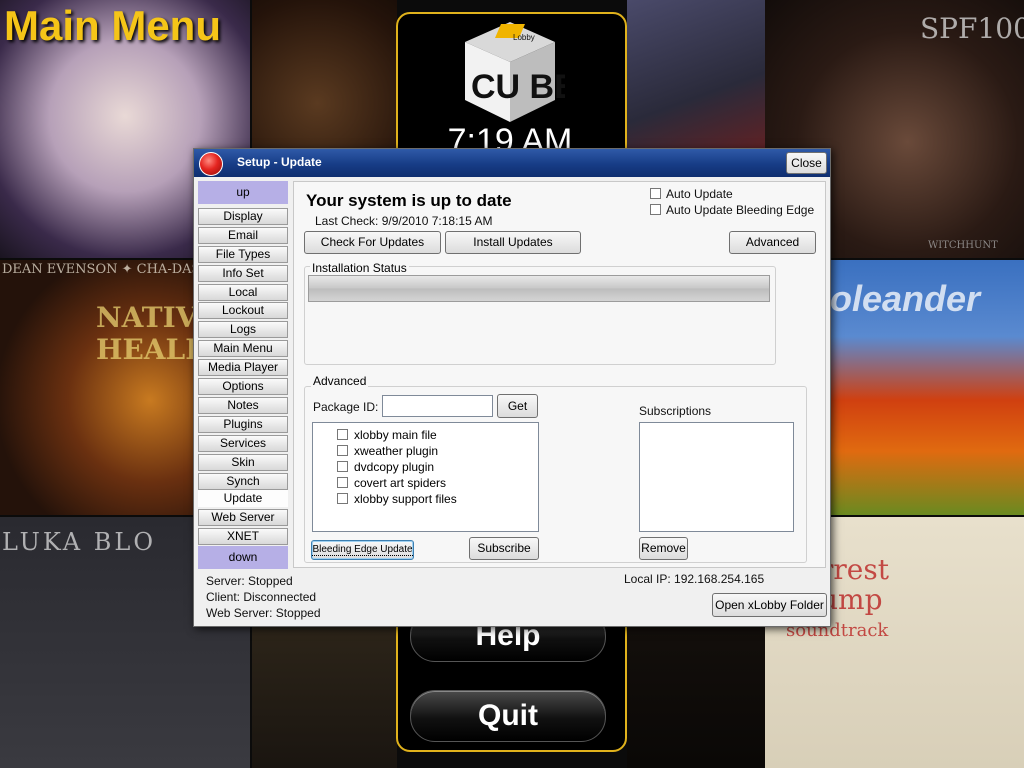 The width and height of the screenshot is (1024, 768). What do you see at coordinates (243, 367) in the screenshot?
I see `sidebar-item-media-player: Media Player` at bounding box center [243, 367].